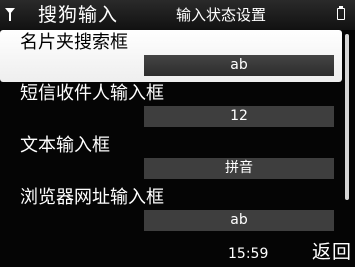 Image resolution: width=355 pixels, height=267 pixels. I want to click on scrollbar-thumb, so click(347, 117).